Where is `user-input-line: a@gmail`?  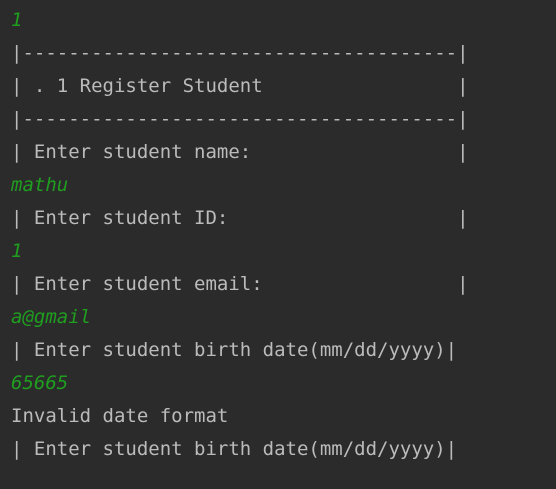 user-input-line: a@gmail is located at coordinates (51, 317).